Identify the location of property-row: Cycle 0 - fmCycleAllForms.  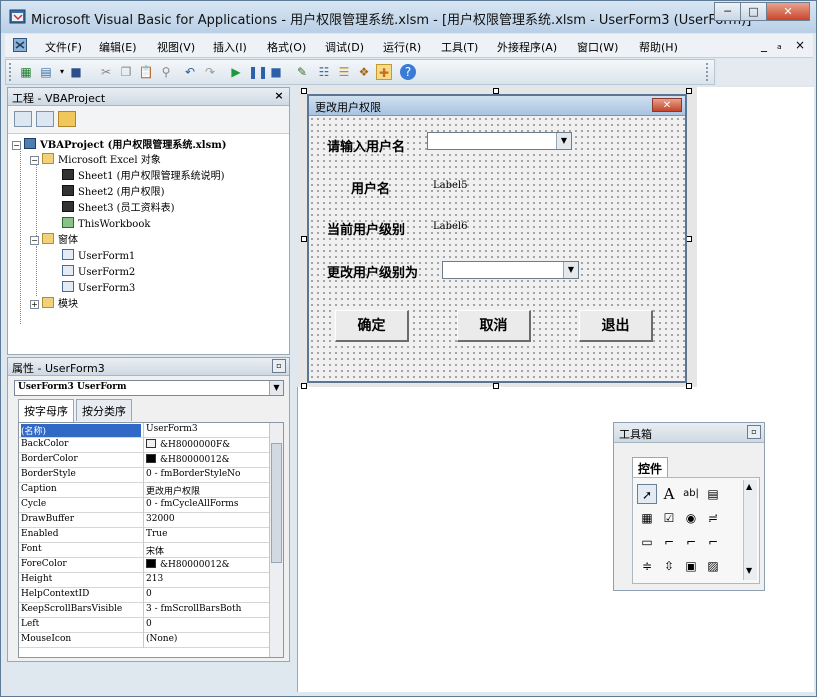
(144, 505).